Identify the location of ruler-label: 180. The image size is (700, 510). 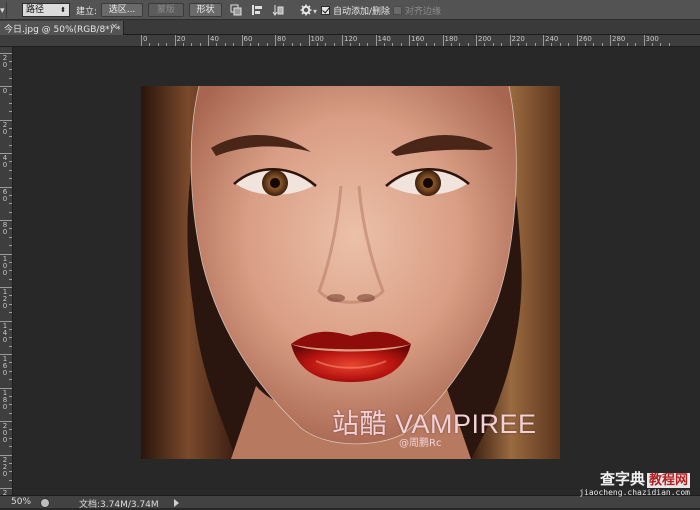
(451, 39).